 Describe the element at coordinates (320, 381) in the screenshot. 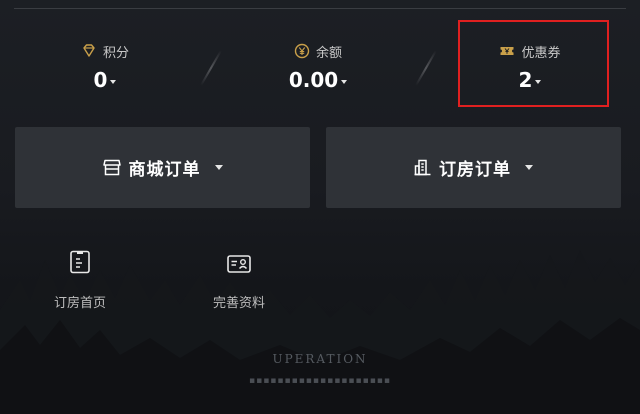

I see `footer-tagline: ▪▪▪▪▪▪▪▪▪▪▪▪▪▪▪▪▪▪▪▪` at that location.